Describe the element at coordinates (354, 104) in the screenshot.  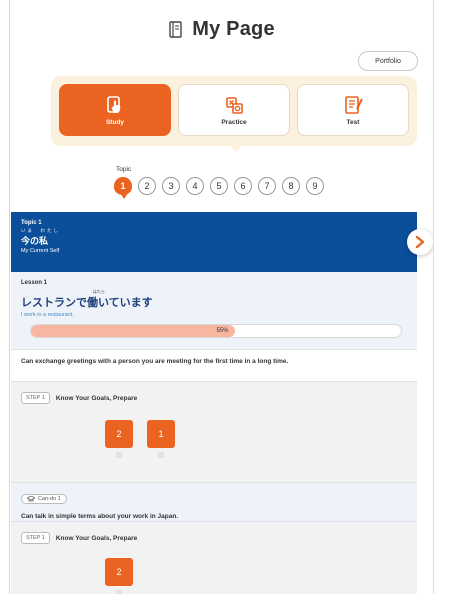
I see `test-icon` at that location.